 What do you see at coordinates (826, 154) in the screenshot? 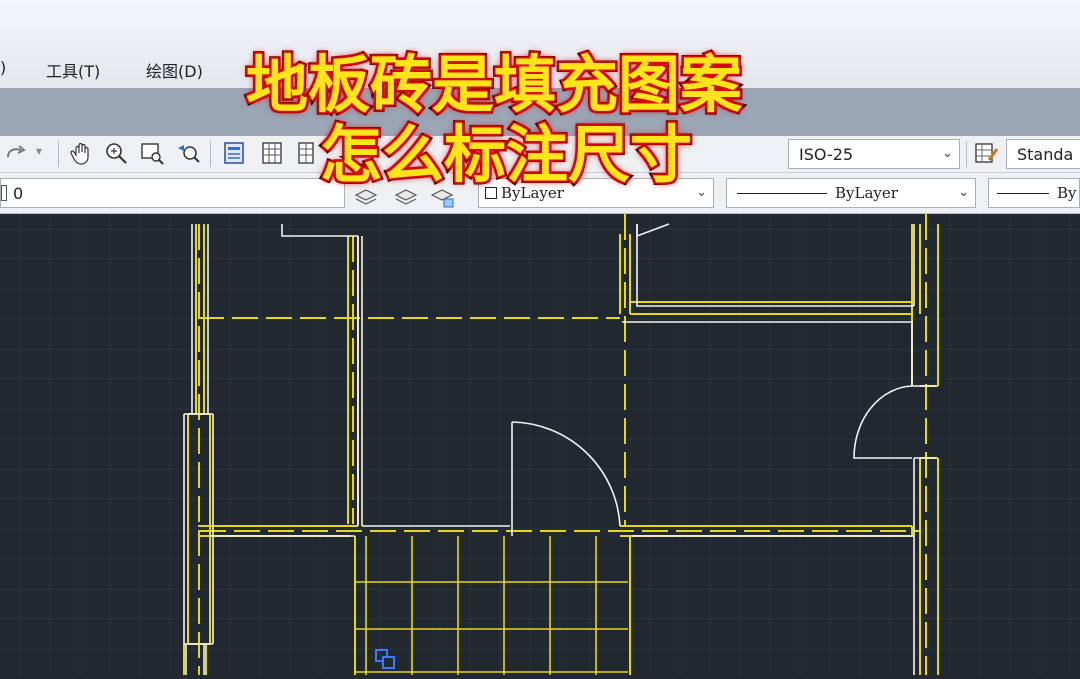
I see `dim-style-value: ISO-25` at bounding box center [826, 154].